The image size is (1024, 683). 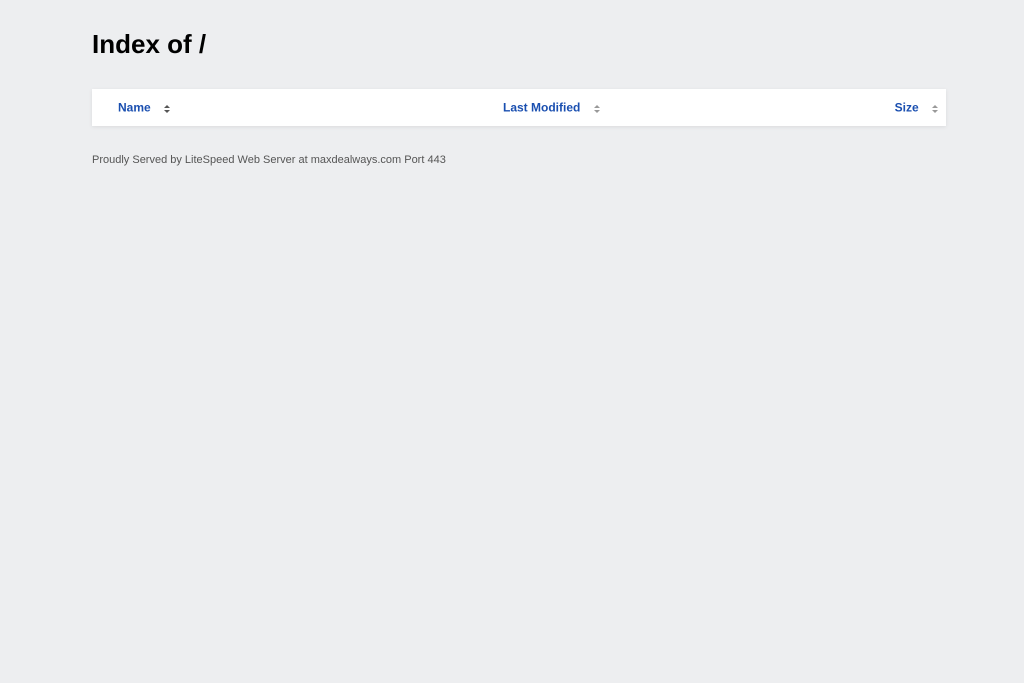 I want to click on column-header-last-modified: Last Modified, so click(x=551, y=107).